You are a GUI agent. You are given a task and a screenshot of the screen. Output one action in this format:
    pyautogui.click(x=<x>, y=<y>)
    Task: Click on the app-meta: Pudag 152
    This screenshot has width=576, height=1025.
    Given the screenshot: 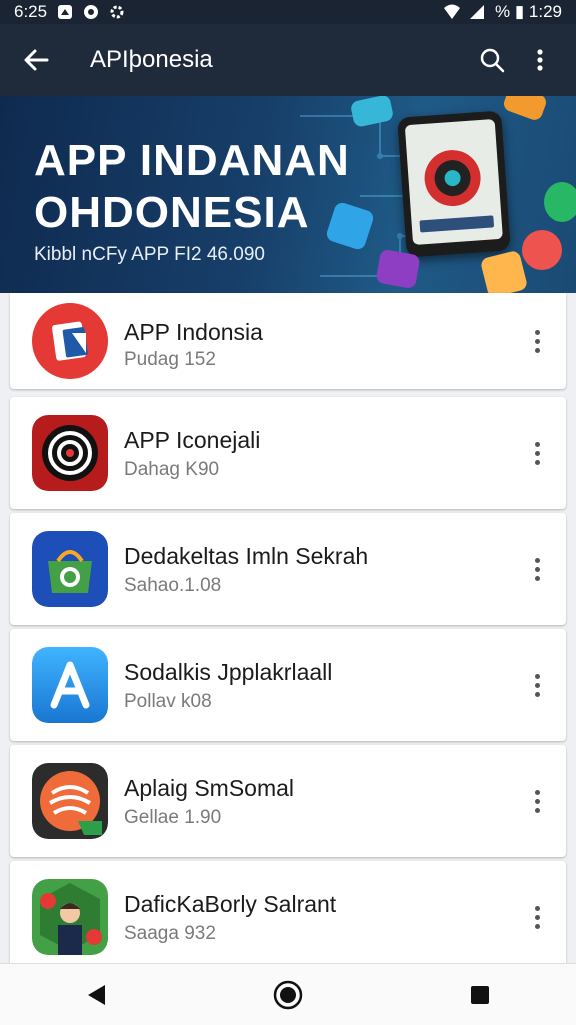 What is the action you would take?
    pyautogui.click(x=170, y=359)
    